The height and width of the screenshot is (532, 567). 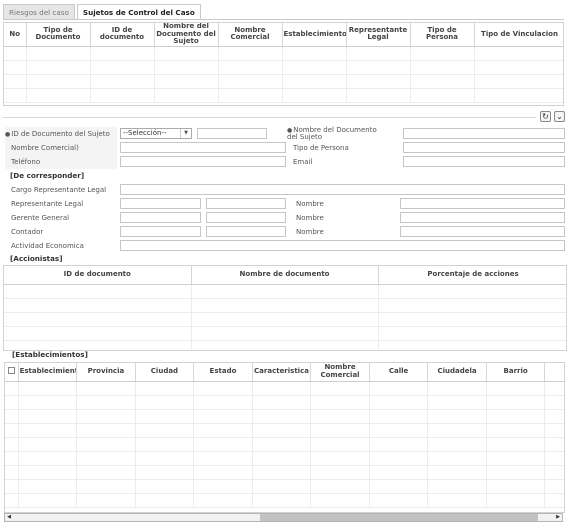 I want to click on chevron-down-icon: ⌄, so click(x=559, y=116).